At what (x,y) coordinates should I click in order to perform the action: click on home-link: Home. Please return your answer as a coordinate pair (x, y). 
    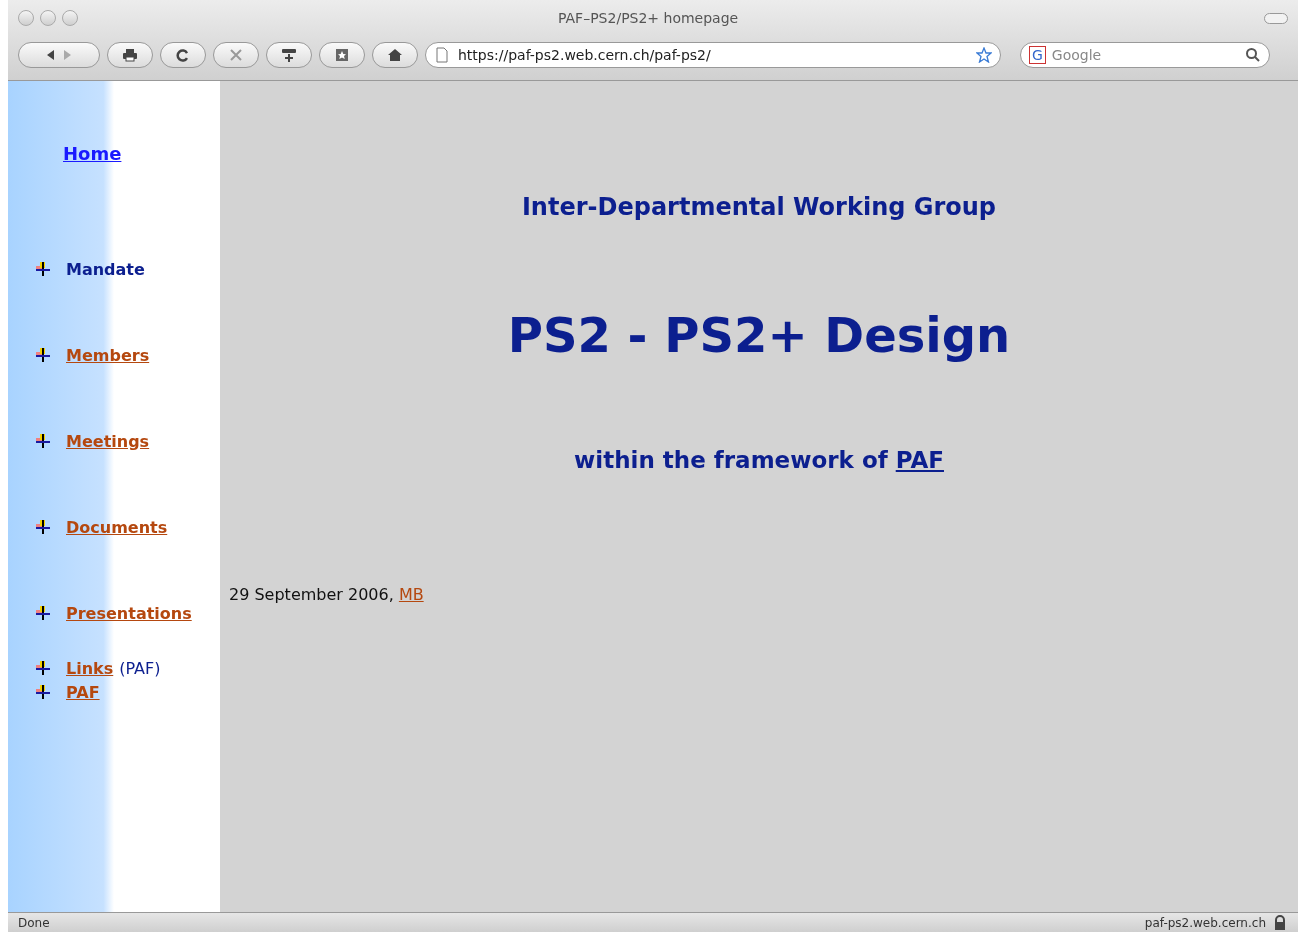
    Looking at the image, I should click on (141, 153).